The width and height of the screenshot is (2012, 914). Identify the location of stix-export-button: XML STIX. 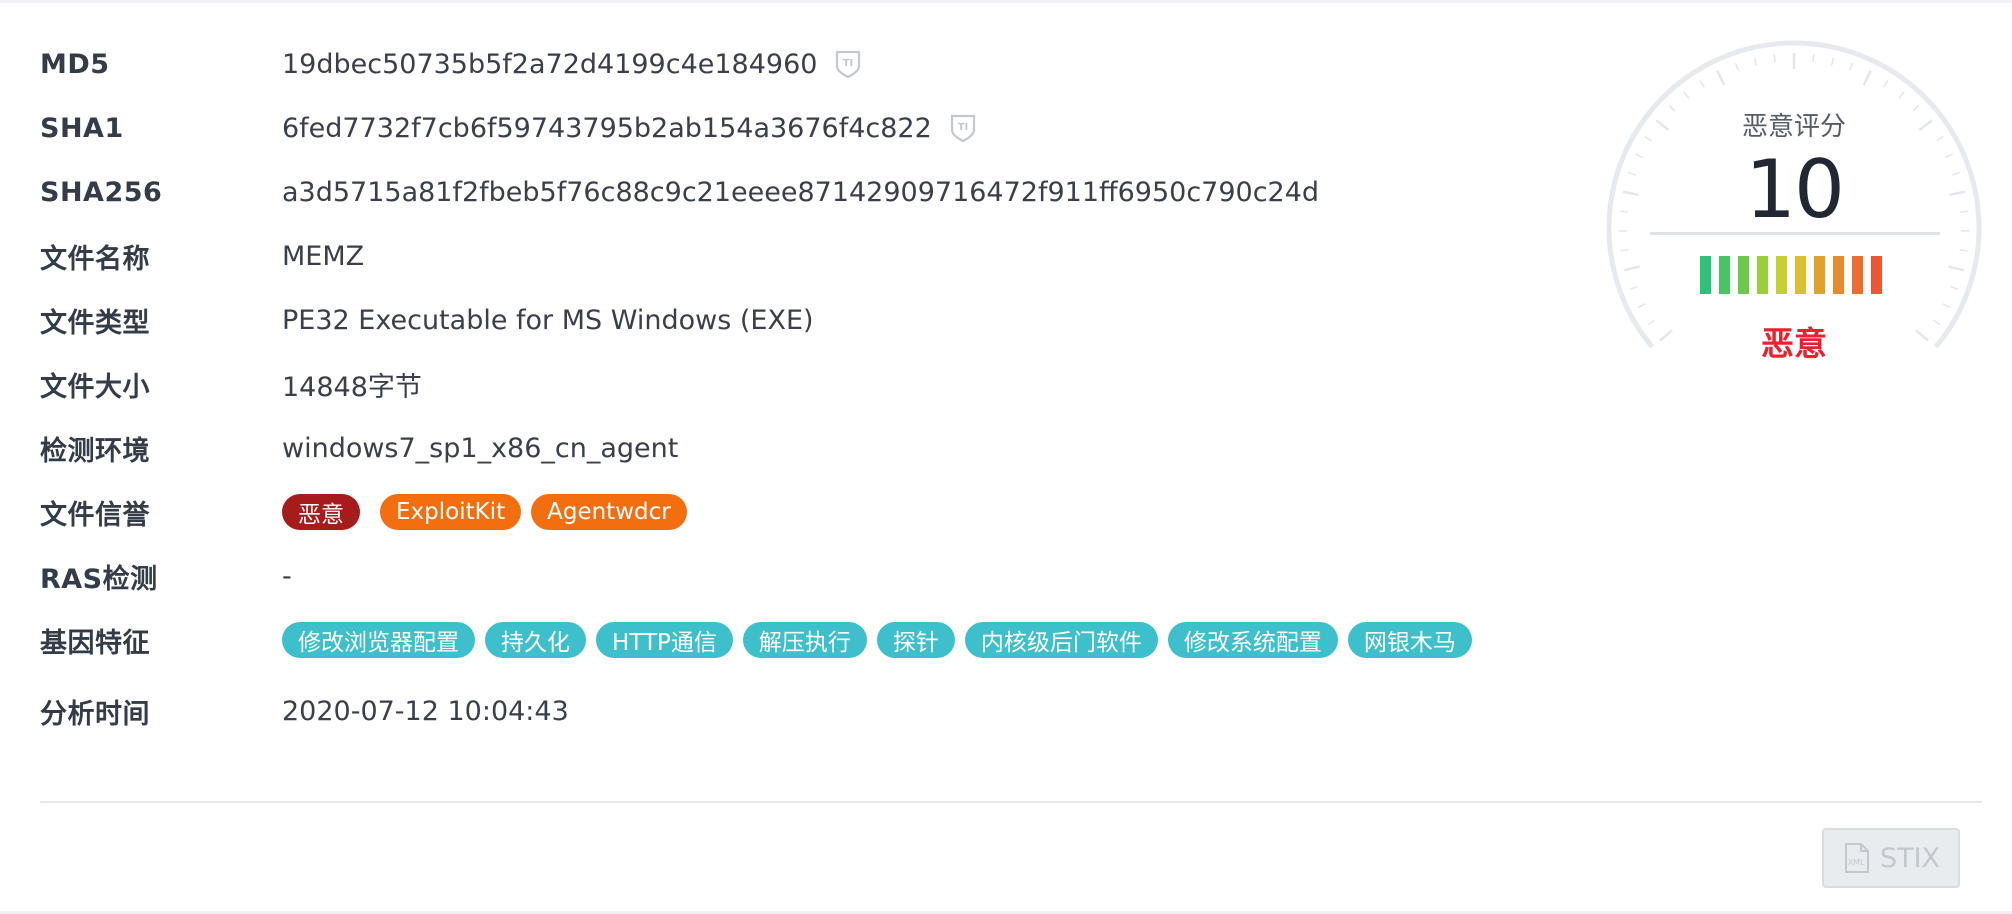
(1891, 858).